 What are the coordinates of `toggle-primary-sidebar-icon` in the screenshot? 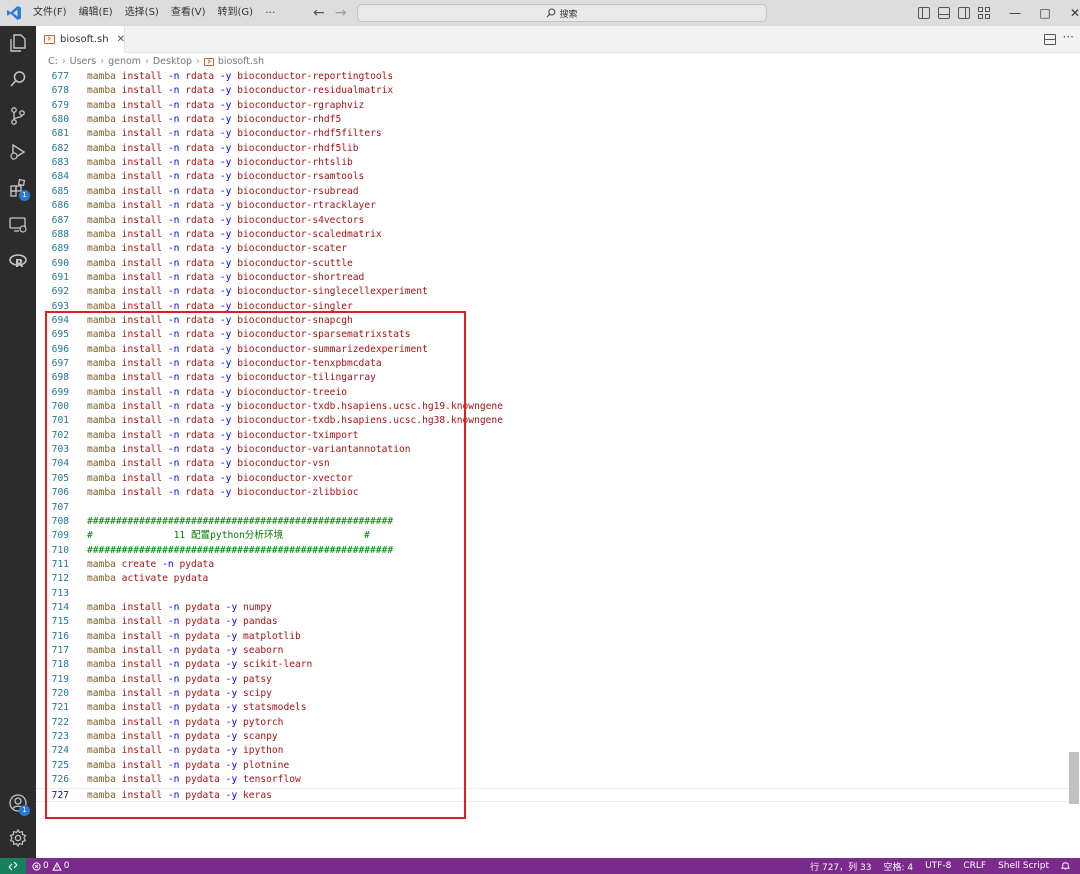 It's located at (924, 13).